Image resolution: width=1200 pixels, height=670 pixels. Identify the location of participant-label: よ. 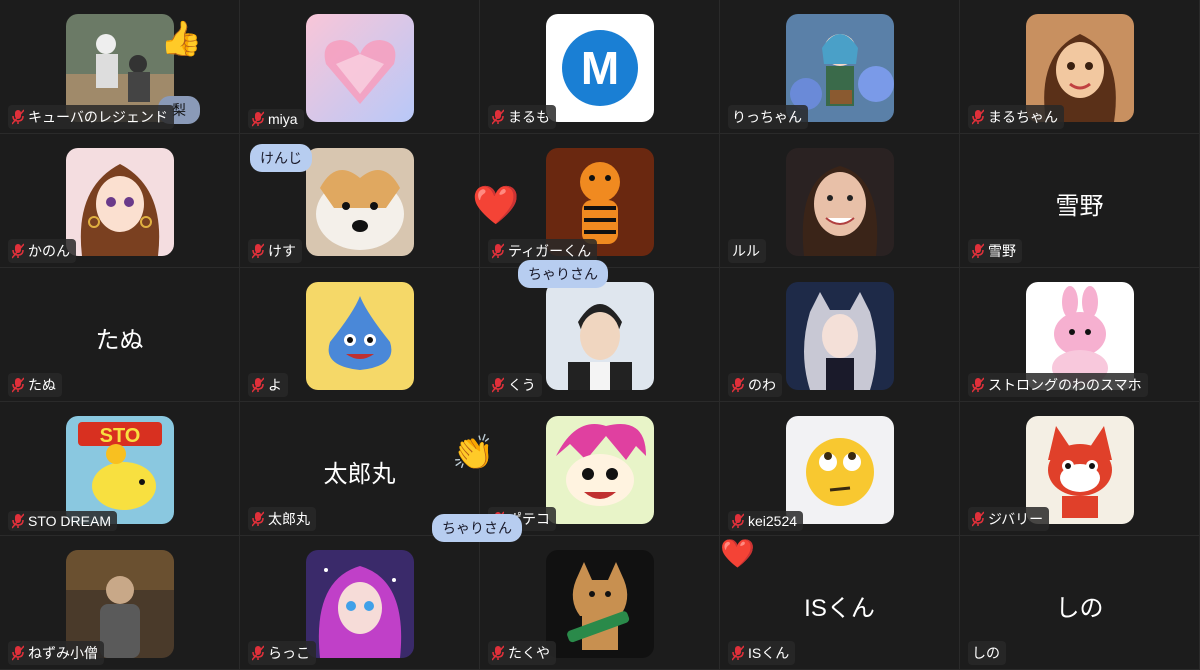
(268, 385).